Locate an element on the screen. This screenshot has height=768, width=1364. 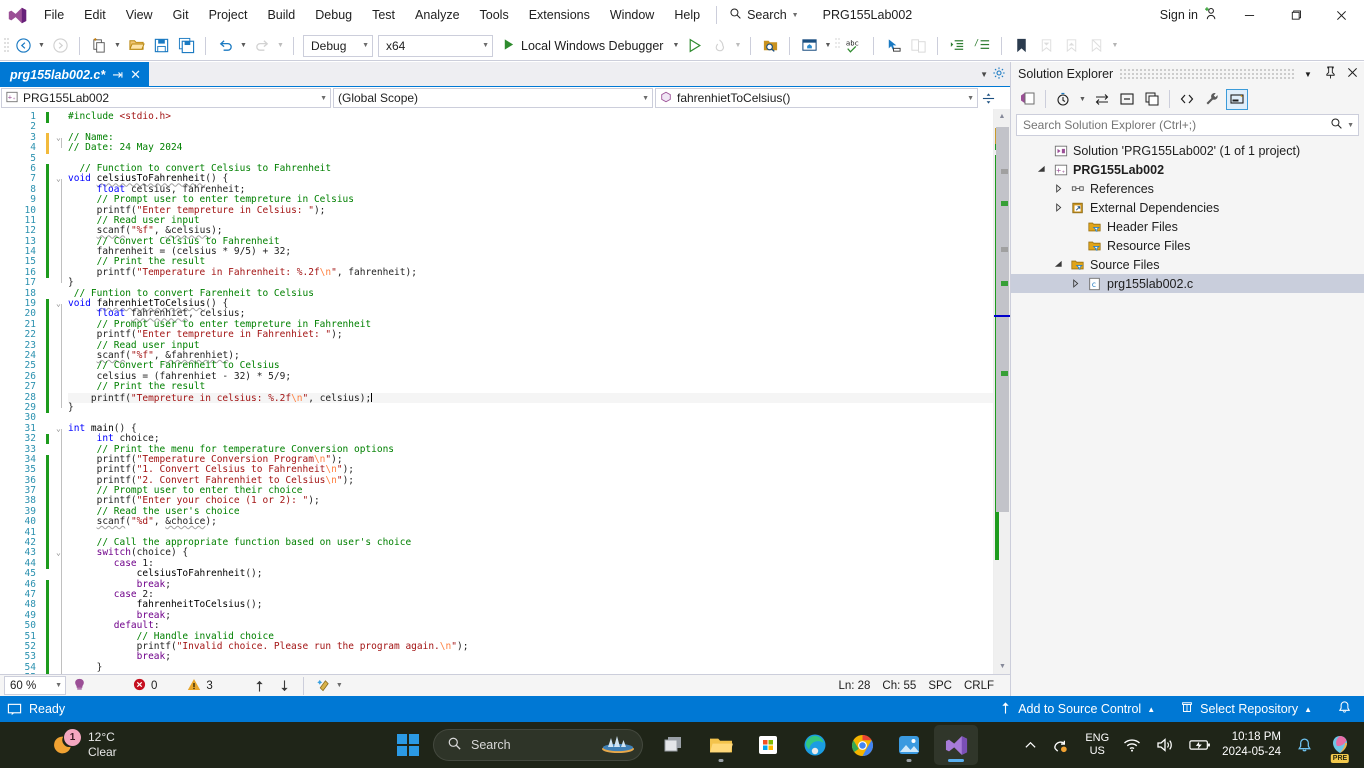
spell-check-icon: abc is located at coordinates (854, 46).